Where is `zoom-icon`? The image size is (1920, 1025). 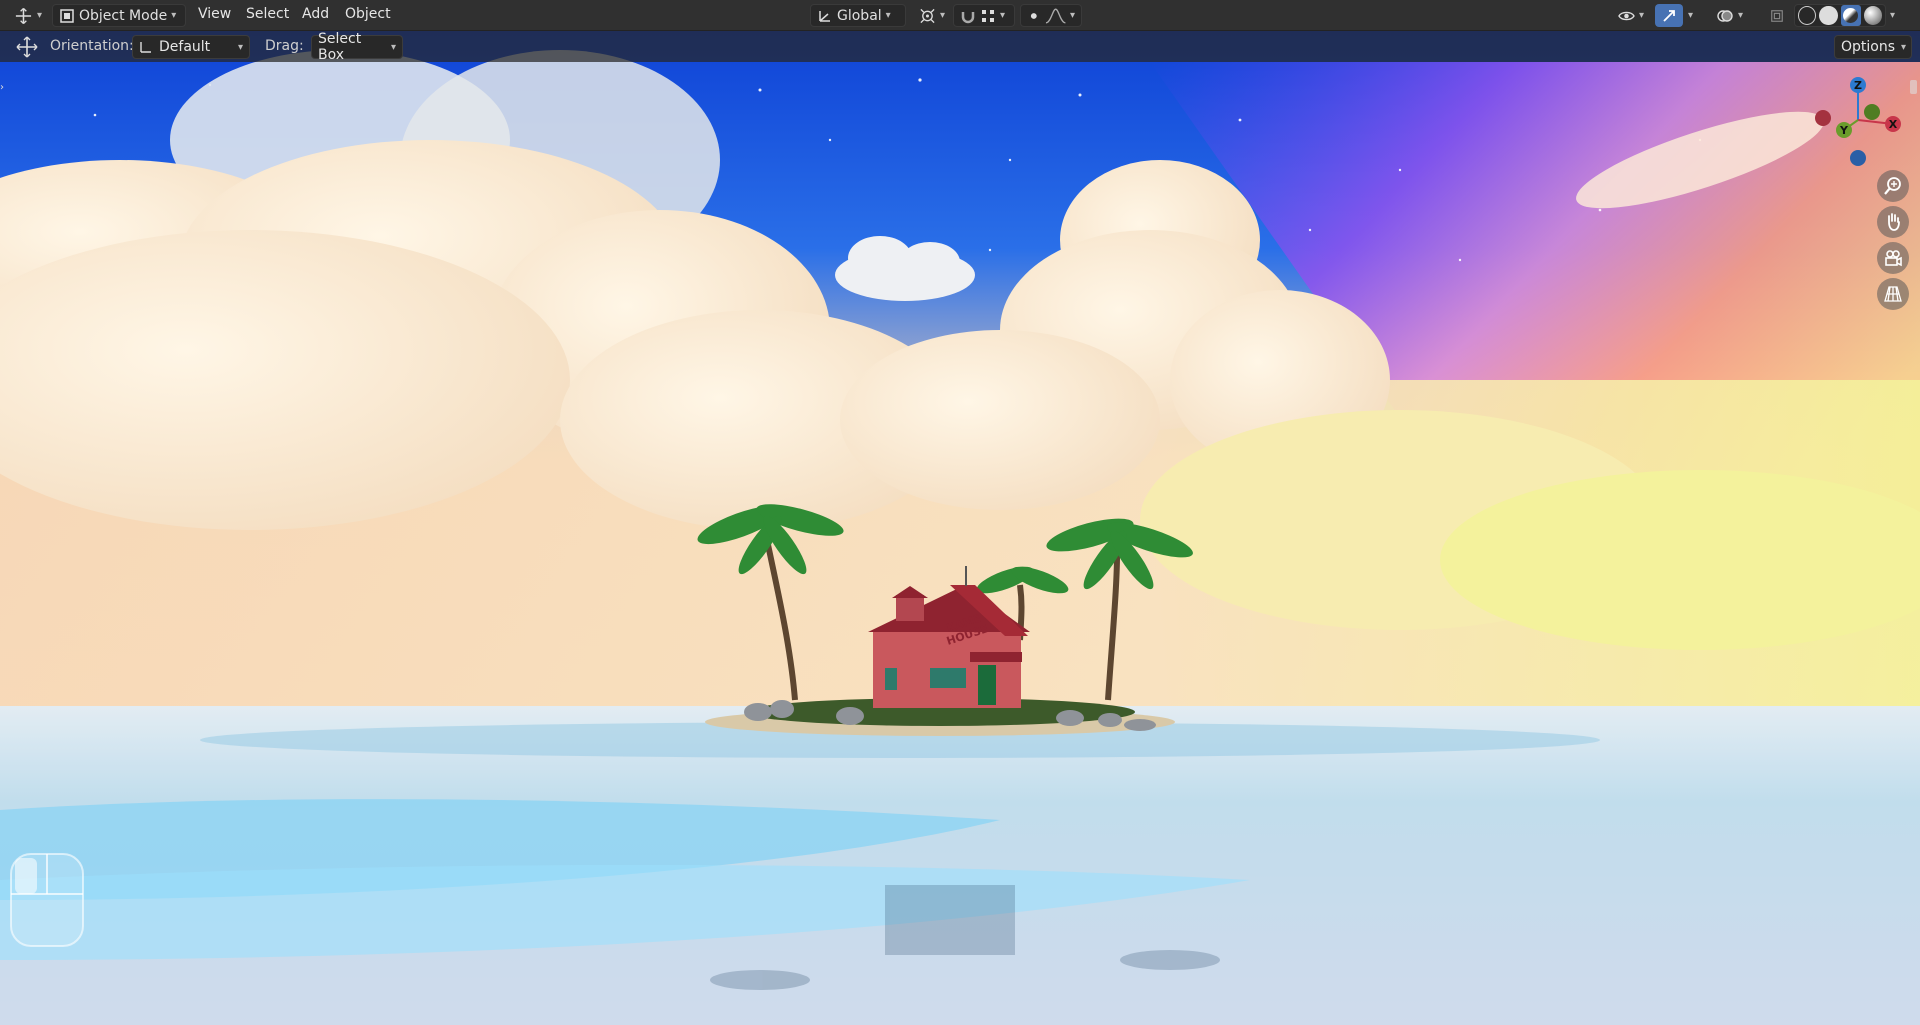
zoom-icon is located at coordinates (1892, 186).